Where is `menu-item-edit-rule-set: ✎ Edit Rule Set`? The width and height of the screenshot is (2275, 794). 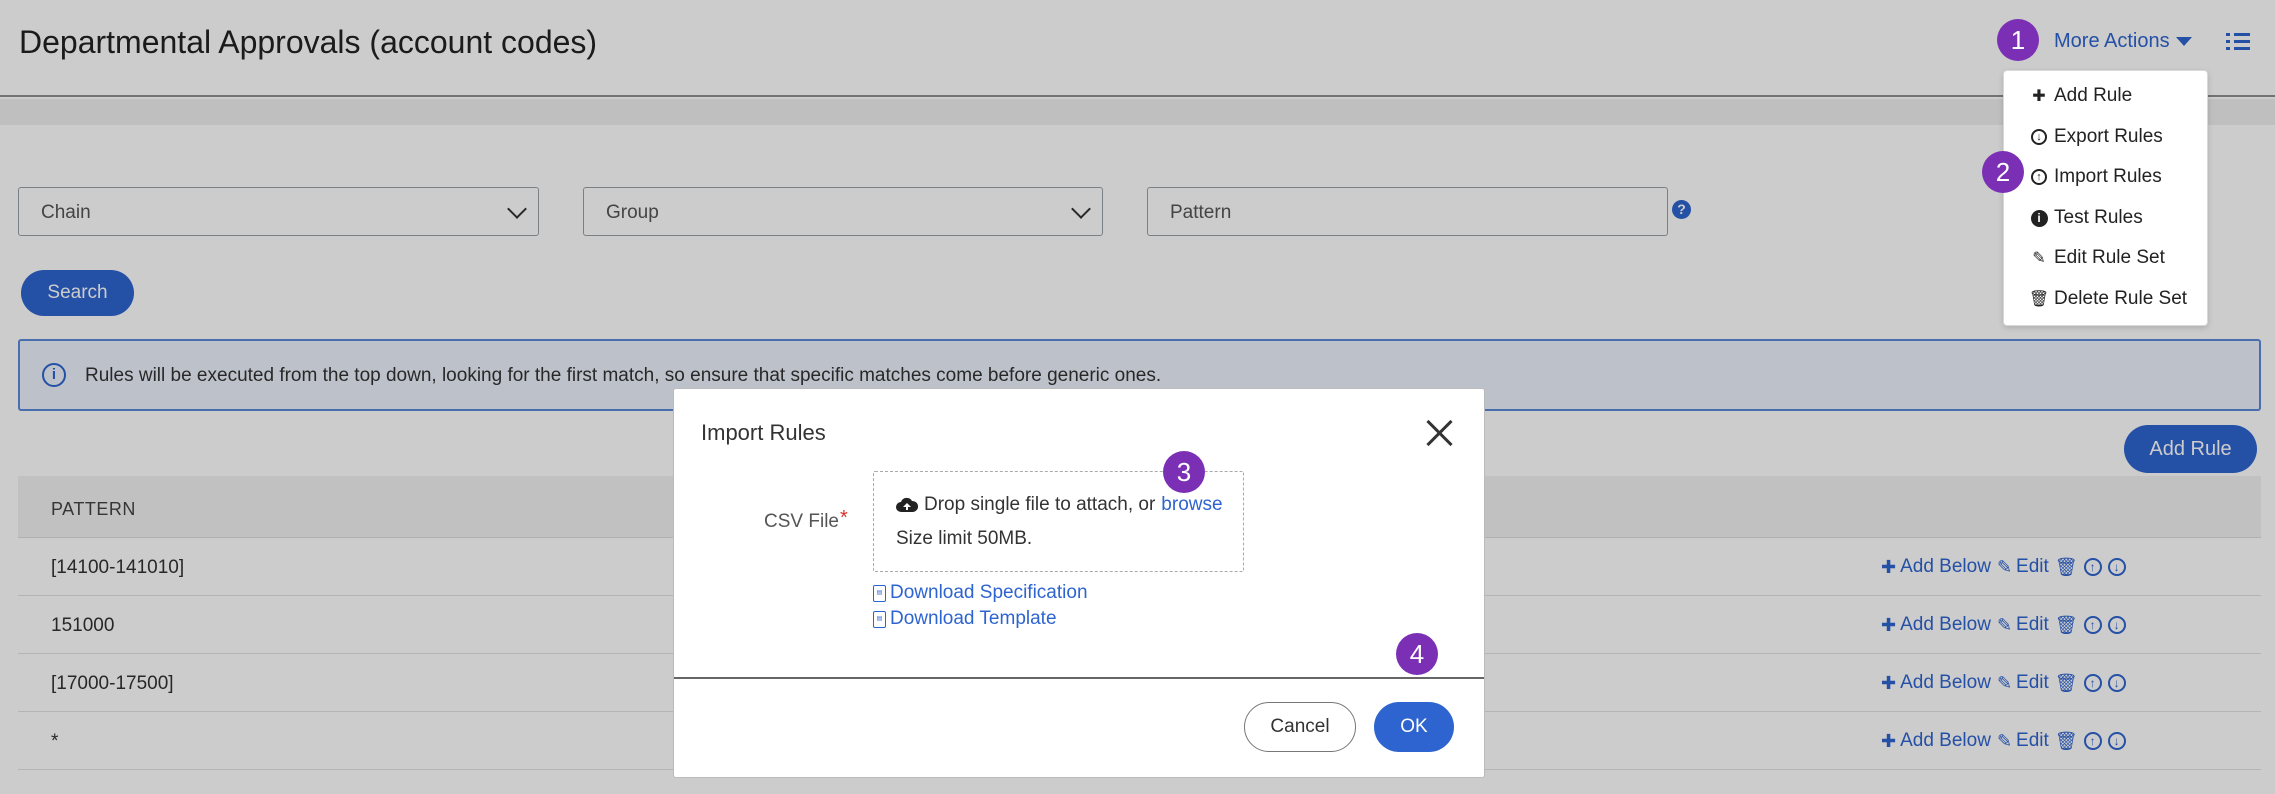
menu-item-edit-rule-set: ✎ Edit Rule Set is located at coordinates (2097, 258).